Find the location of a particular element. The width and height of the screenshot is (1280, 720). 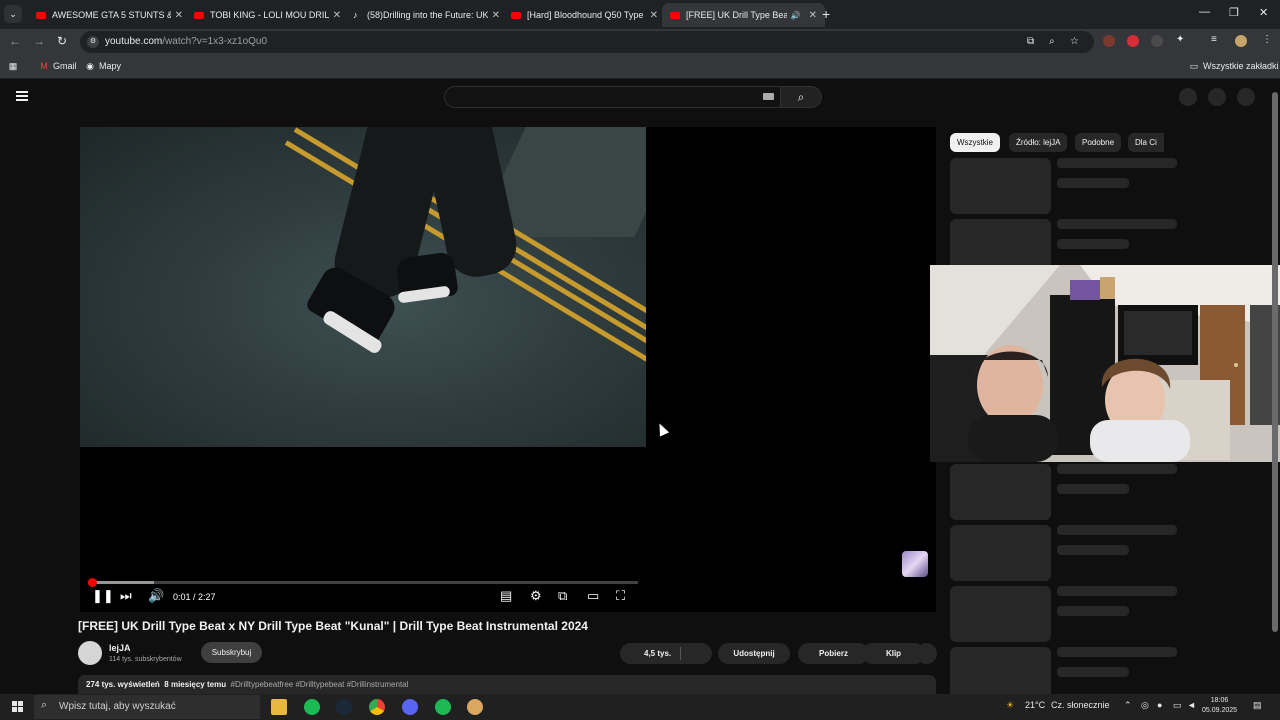

volume-icon: 🔊 is located at coordinates (156, 596).